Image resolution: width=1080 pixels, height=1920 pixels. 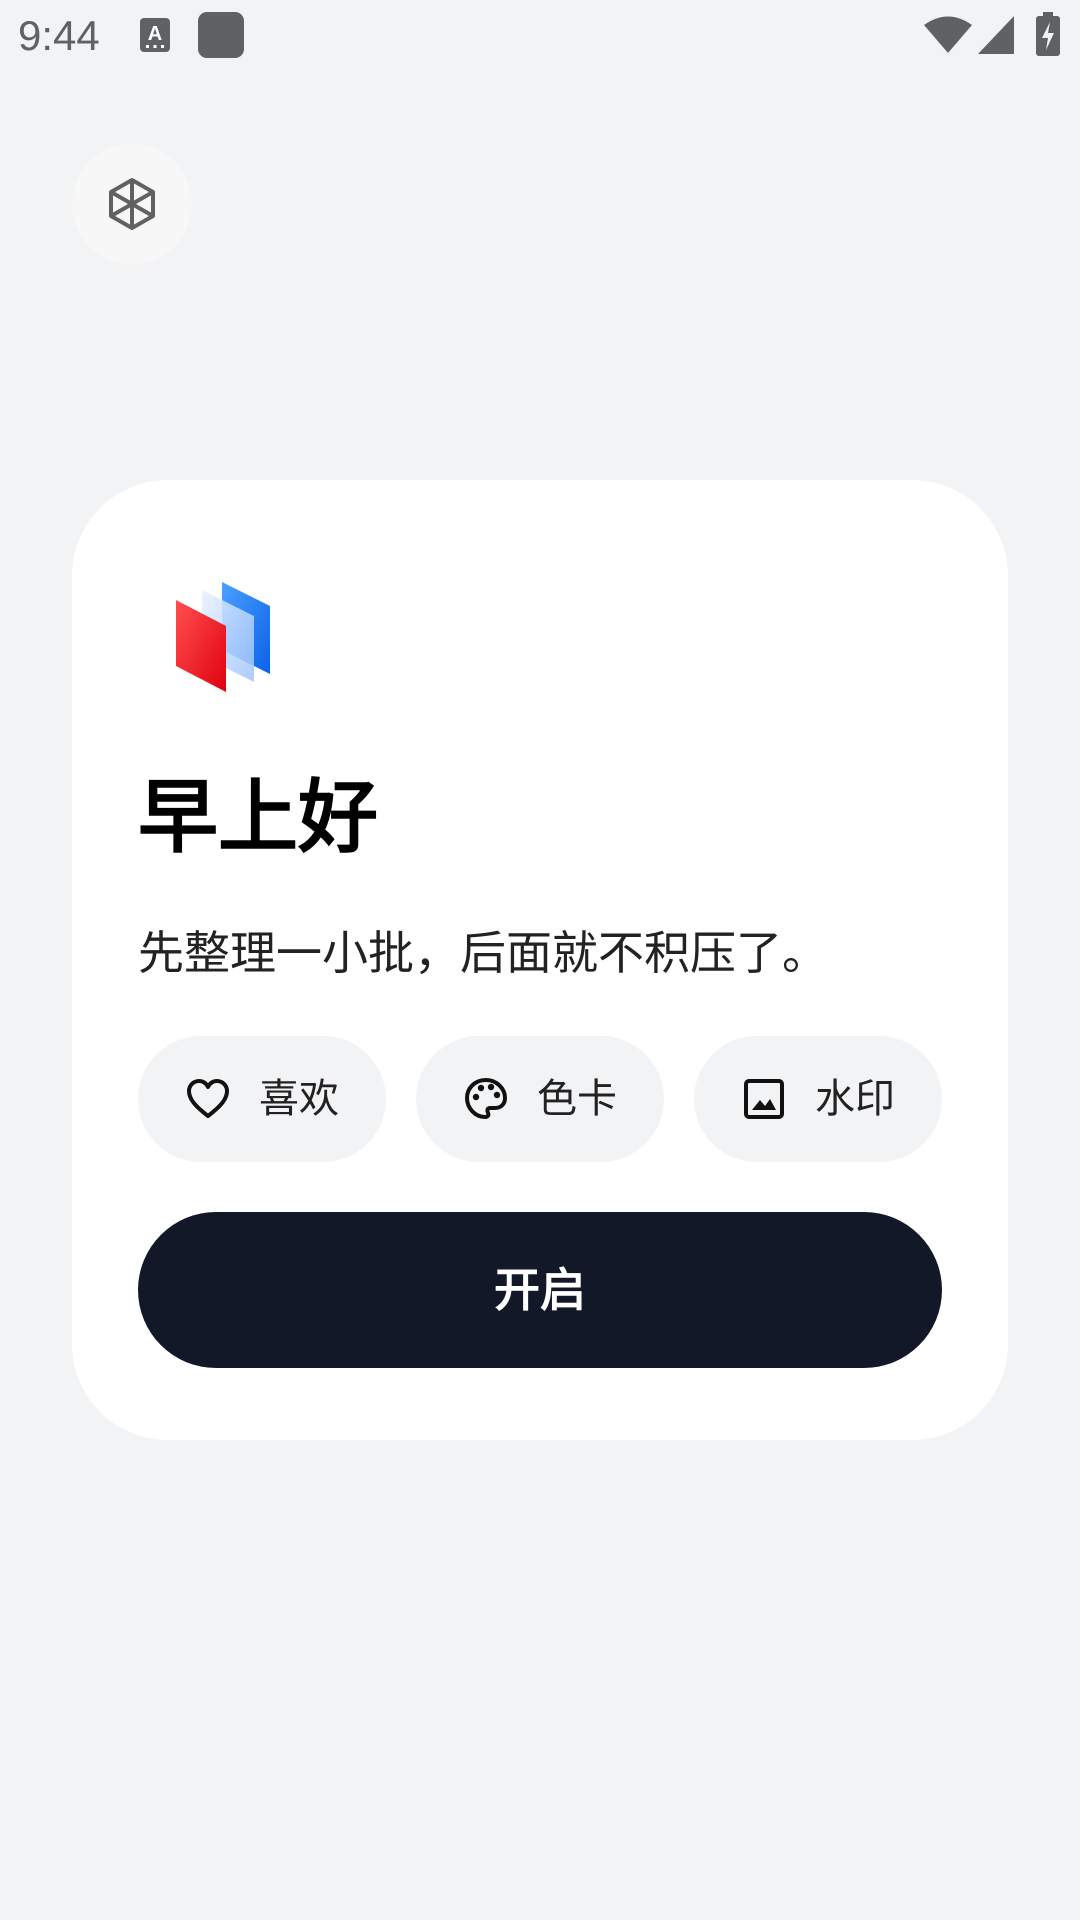 I want to click on start-button-label: 开启, so click(x=540, y=1290).